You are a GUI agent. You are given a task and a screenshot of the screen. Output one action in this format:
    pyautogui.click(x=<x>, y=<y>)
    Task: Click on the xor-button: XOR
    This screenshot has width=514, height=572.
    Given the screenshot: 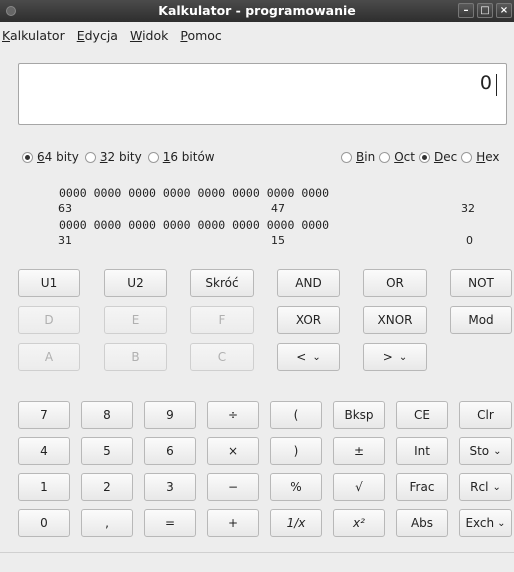 What is the action you would take?
    pyautogui.click(x=308, y=320)
    